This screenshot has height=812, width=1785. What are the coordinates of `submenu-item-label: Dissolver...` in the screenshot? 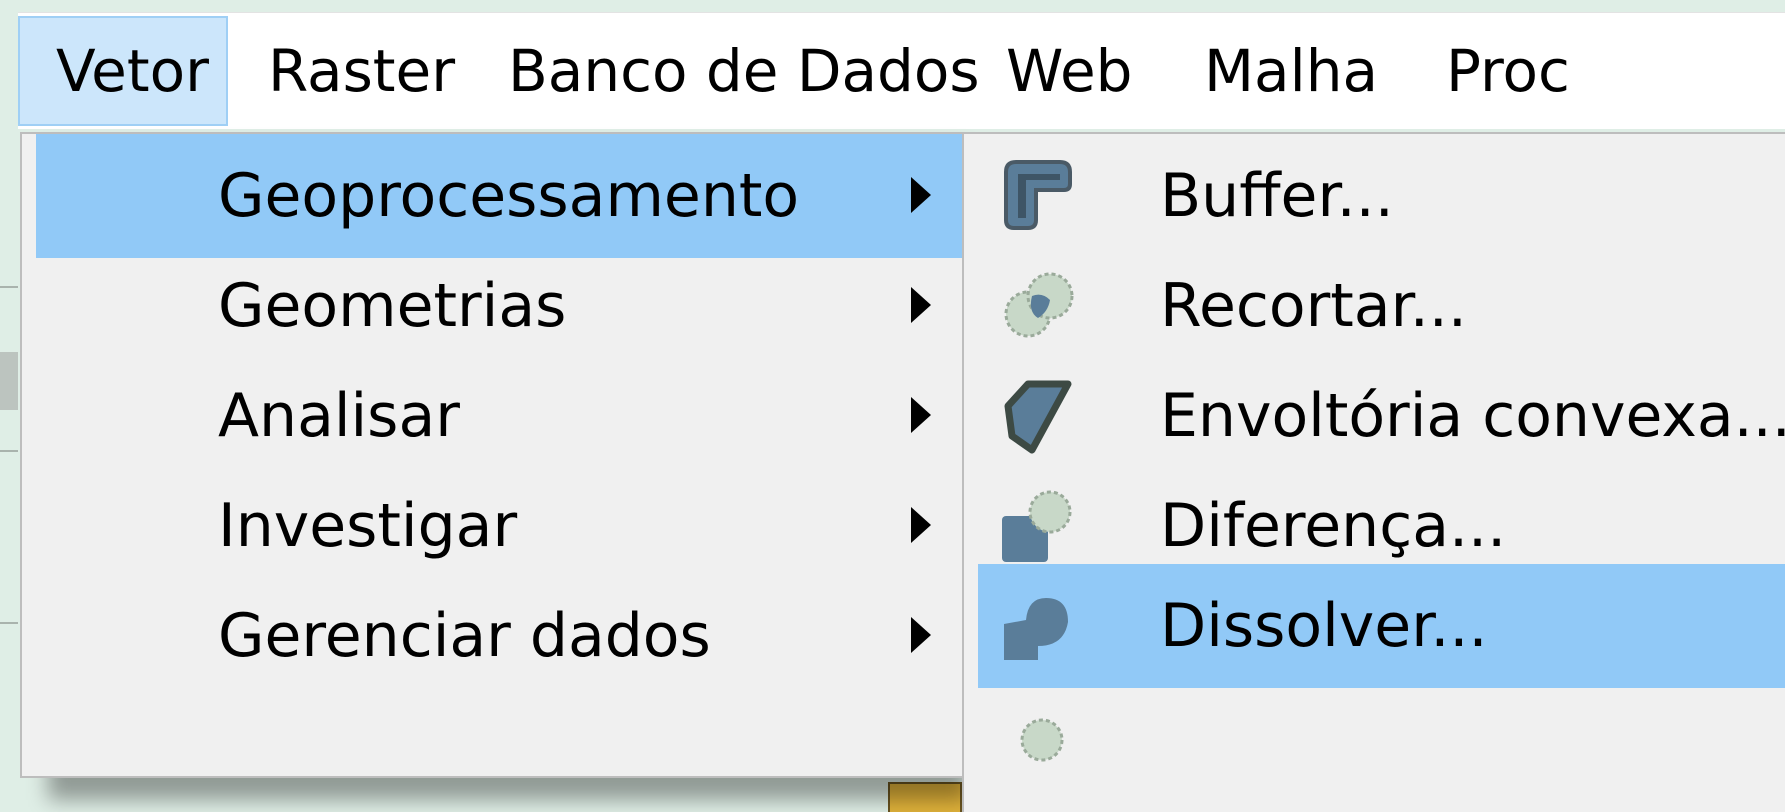 It's located at (1324, 626).